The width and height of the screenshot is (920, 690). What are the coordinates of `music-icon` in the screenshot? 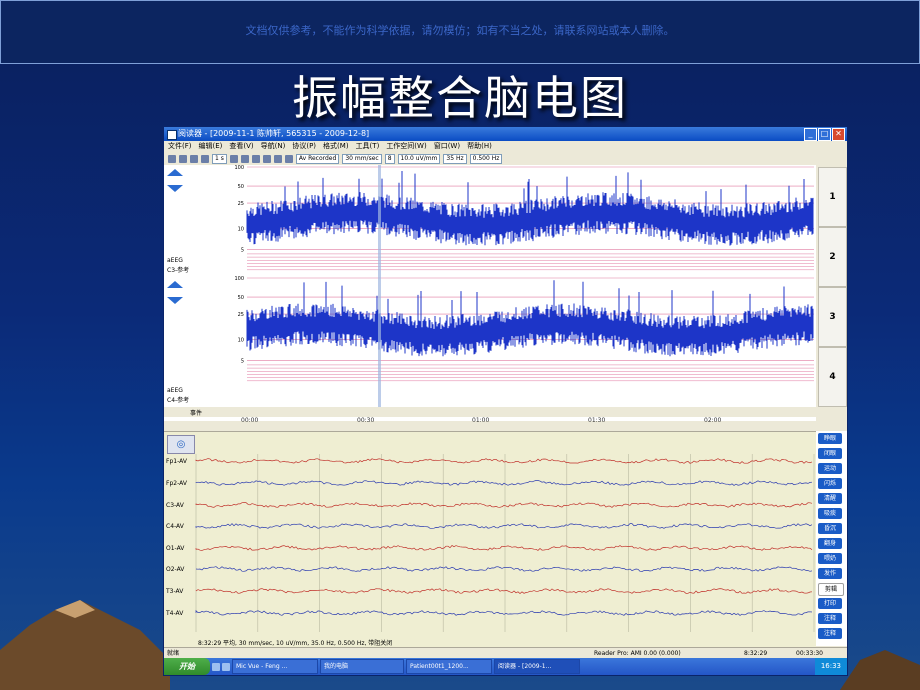 It's located at (233, 158).